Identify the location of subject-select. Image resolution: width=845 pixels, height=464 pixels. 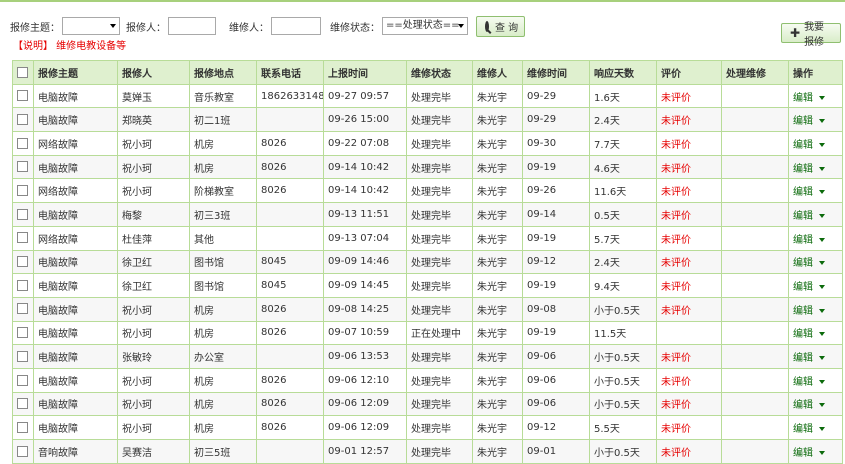
(91, 26).